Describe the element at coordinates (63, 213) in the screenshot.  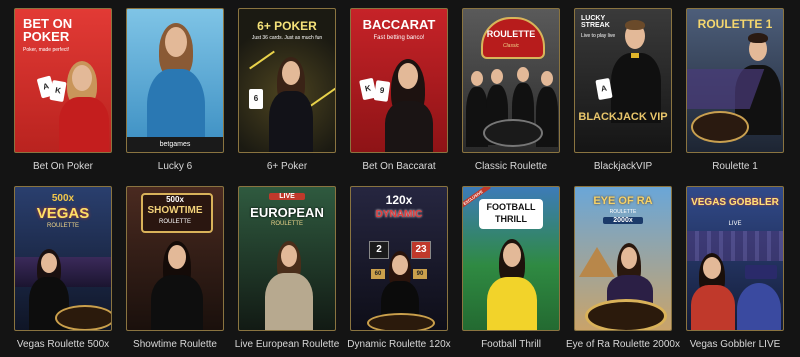
I see `game-title: VEGAS` at that location.